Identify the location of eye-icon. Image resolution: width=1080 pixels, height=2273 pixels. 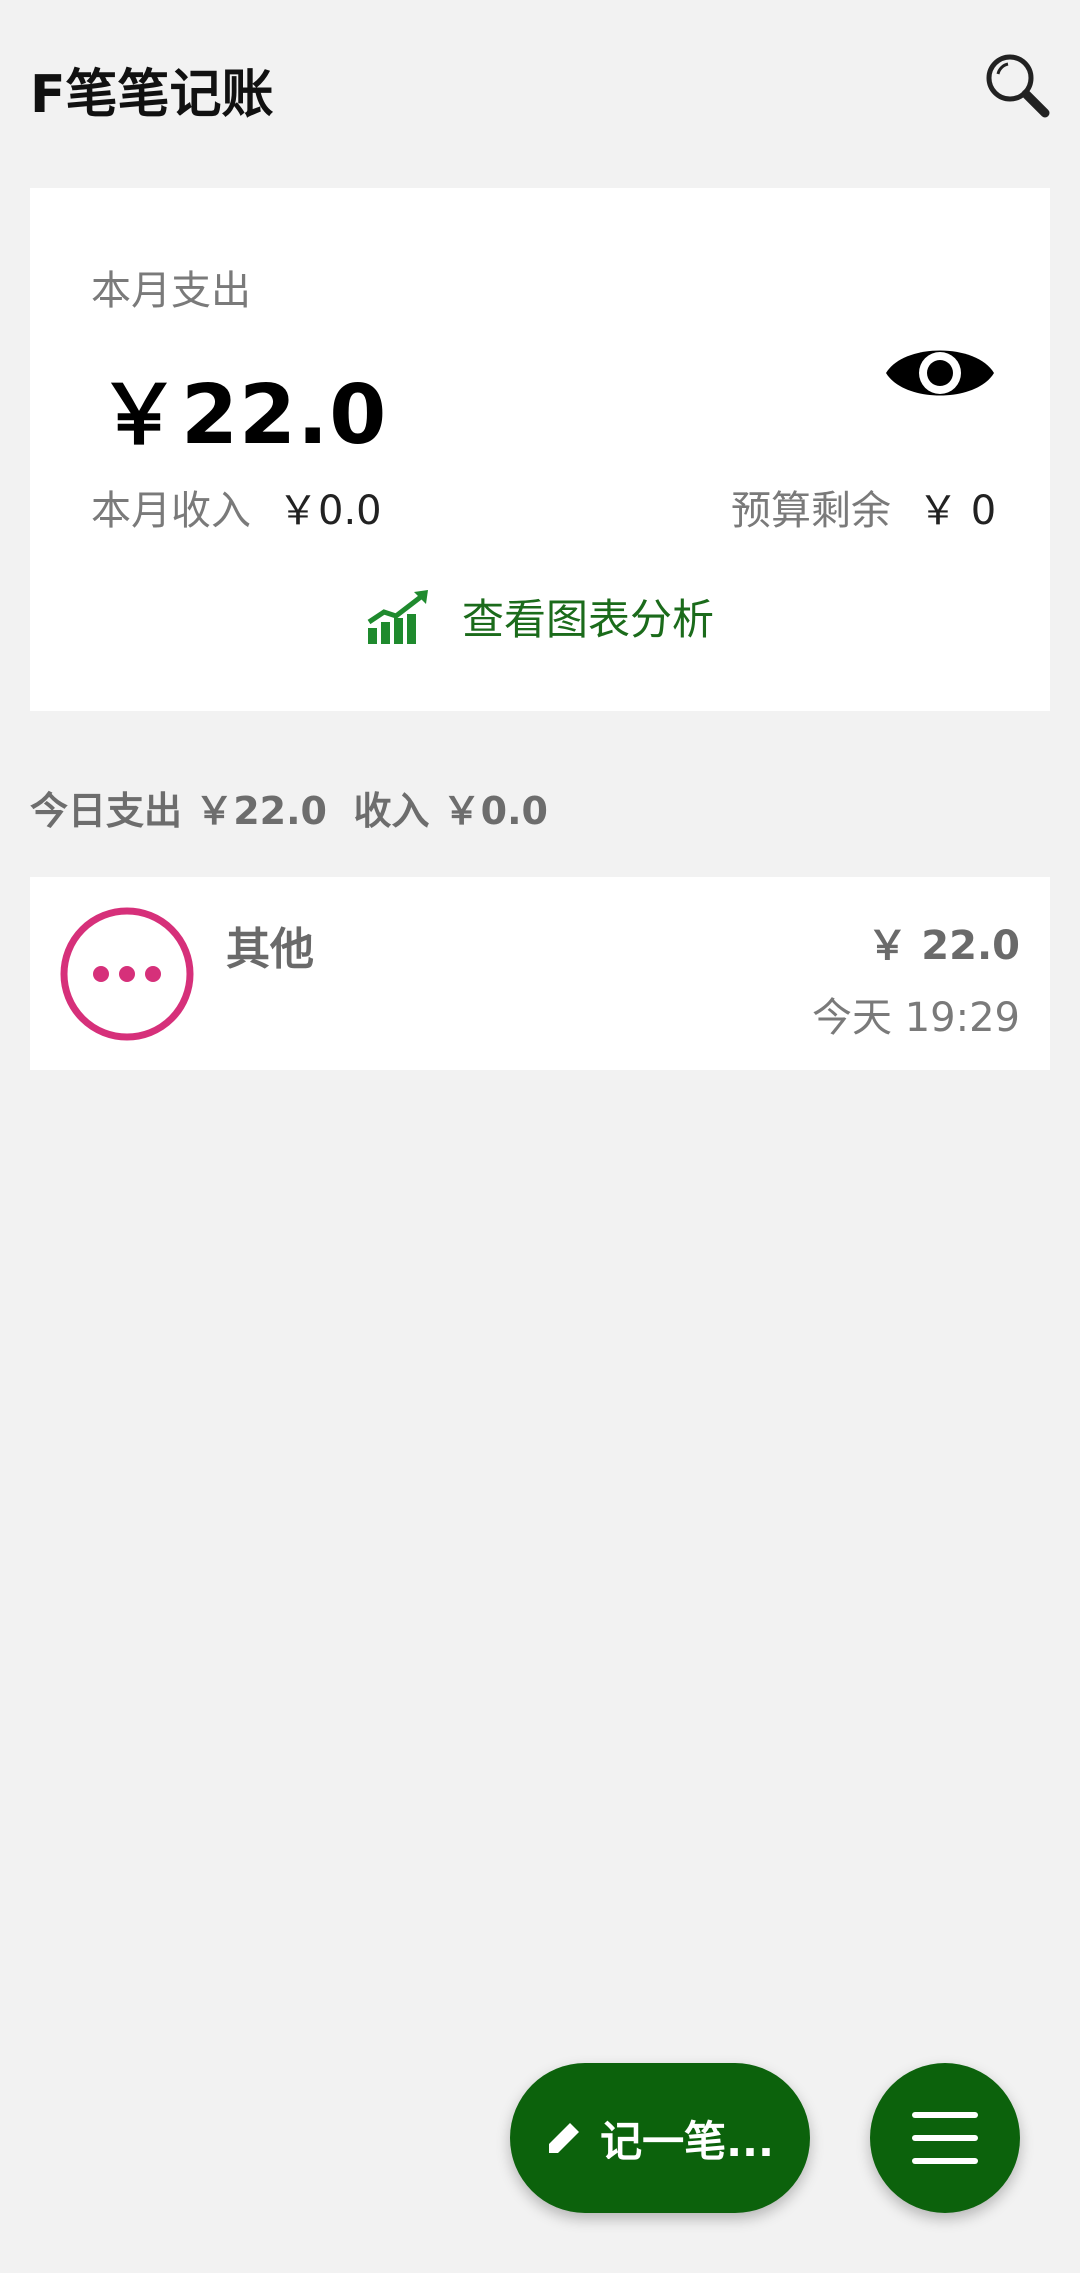
(940, 373).